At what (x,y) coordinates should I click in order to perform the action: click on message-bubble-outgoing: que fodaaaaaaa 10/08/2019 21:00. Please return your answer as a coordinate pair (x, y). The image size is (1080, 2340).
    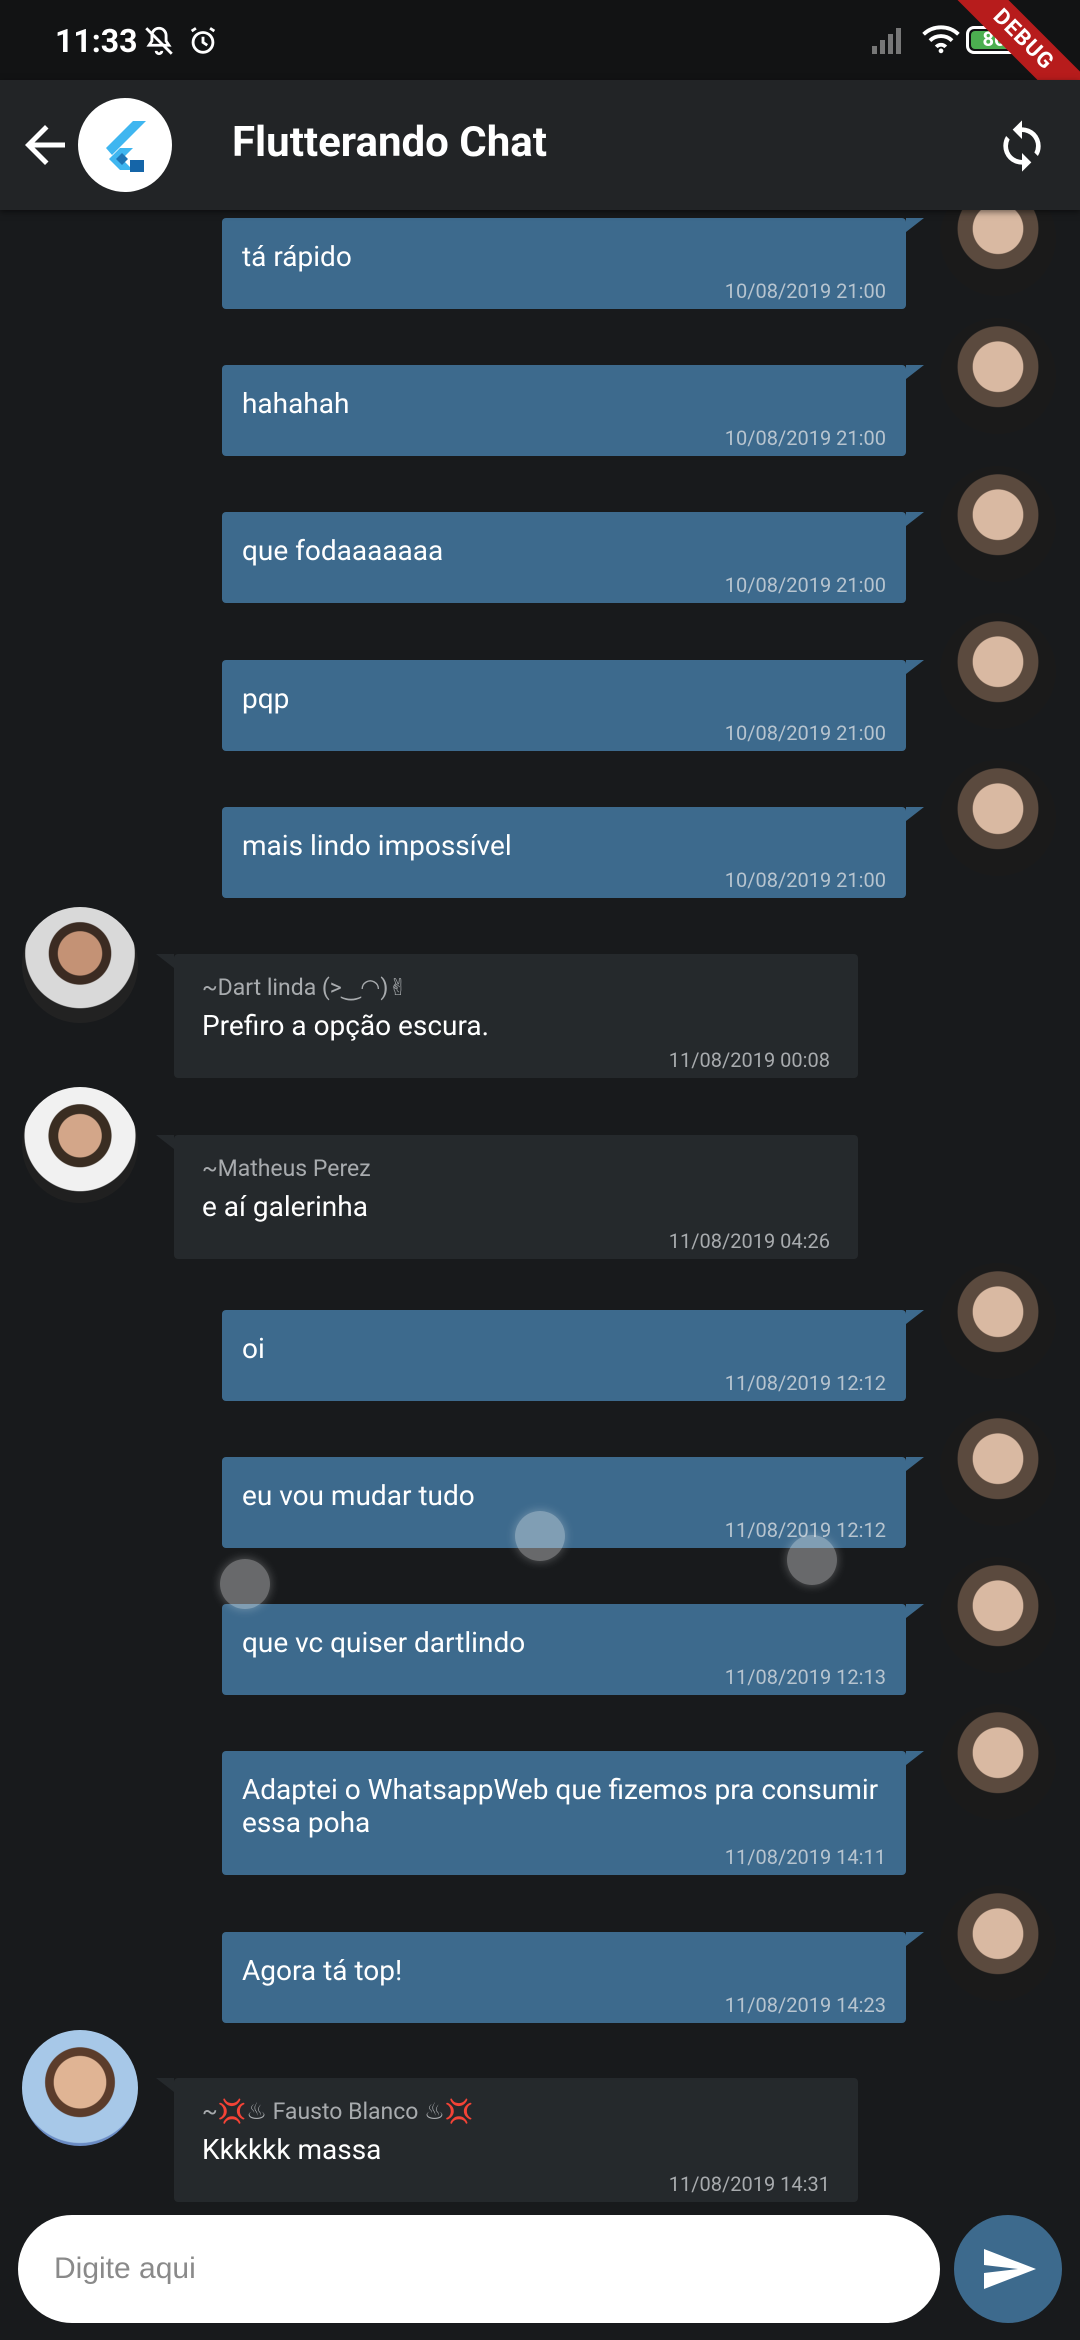
    Looking at the image, I should click on (573, 557).